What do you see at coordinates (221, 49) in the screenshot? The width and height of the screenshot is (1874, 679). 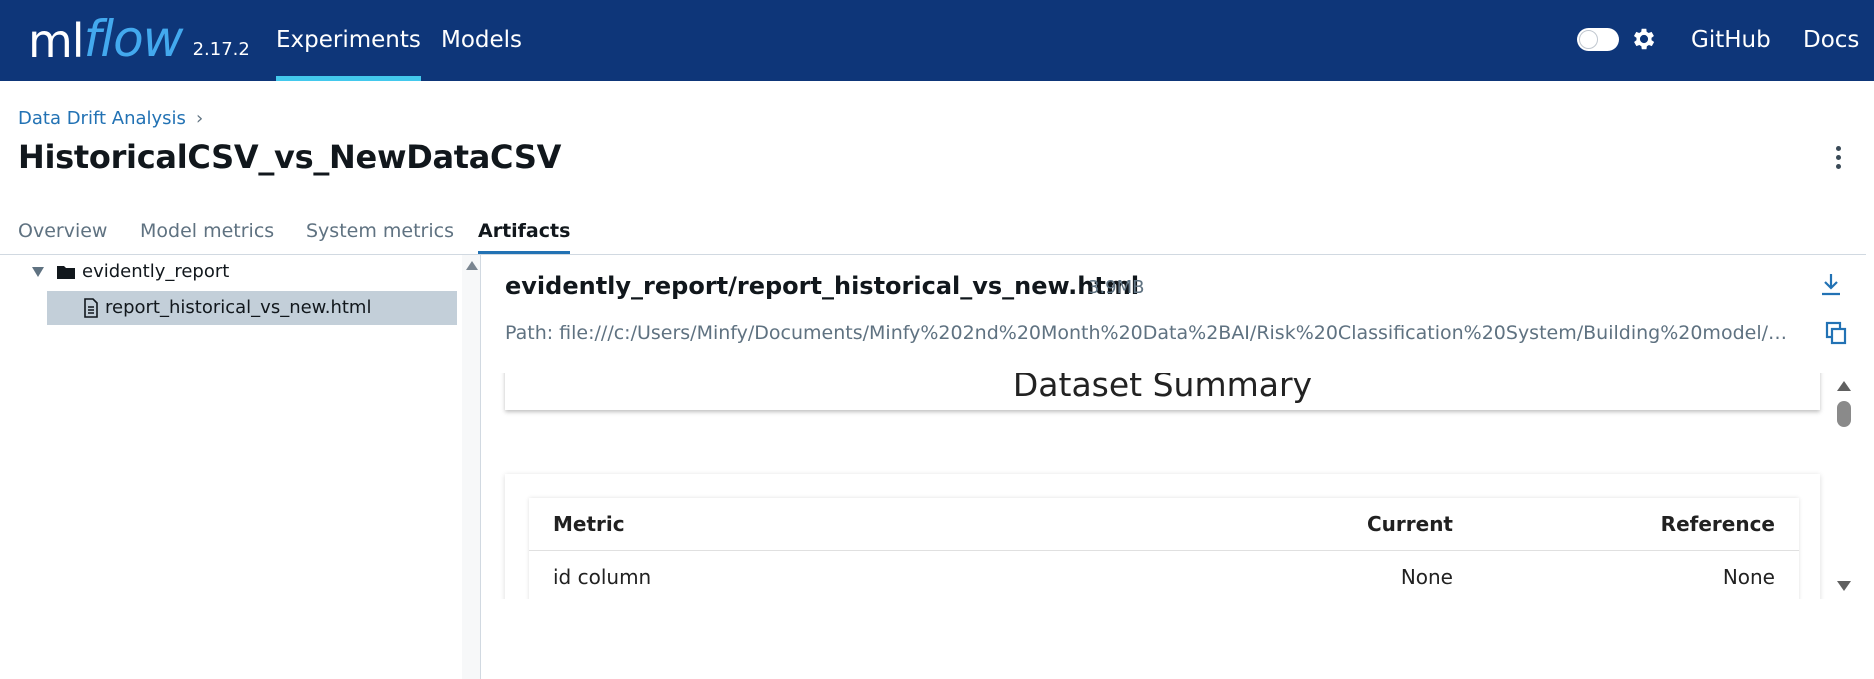 I see `version-label: 2.17.2` at bounding box center [221, 49].